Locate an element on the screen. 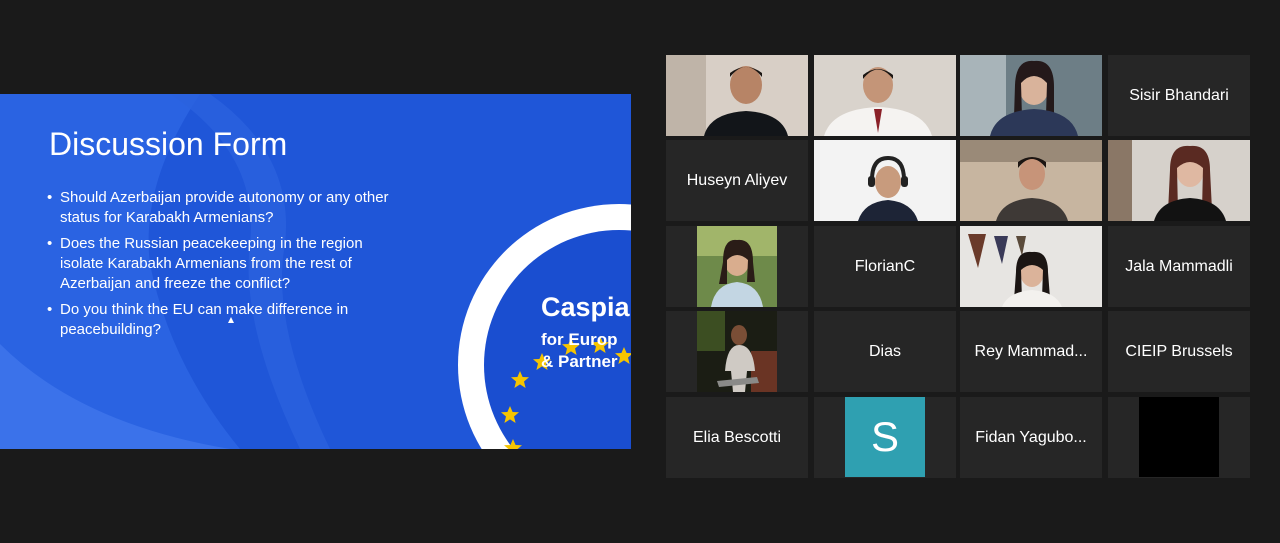 This screenshot has height=543, width=1280. participant-name: CIEIP Brussels is located at coordinates (1179, 351).